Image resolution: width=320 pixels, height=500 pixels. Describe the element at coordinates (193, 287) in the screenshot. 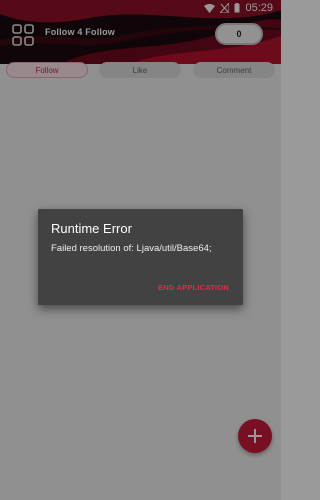

I see `end-application-button: END APPLICATION` at that location.